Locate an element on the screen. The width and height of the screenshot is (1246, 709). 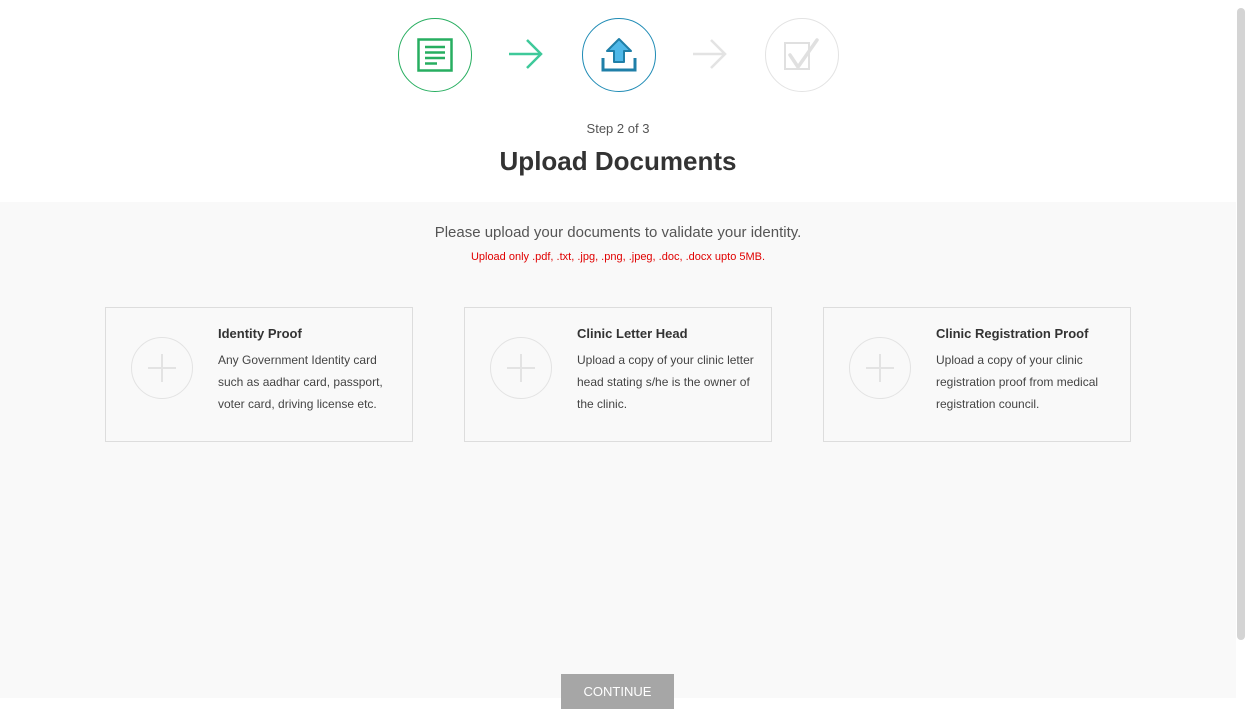
add-identity-proof-button is located at coordinates (162, 368).